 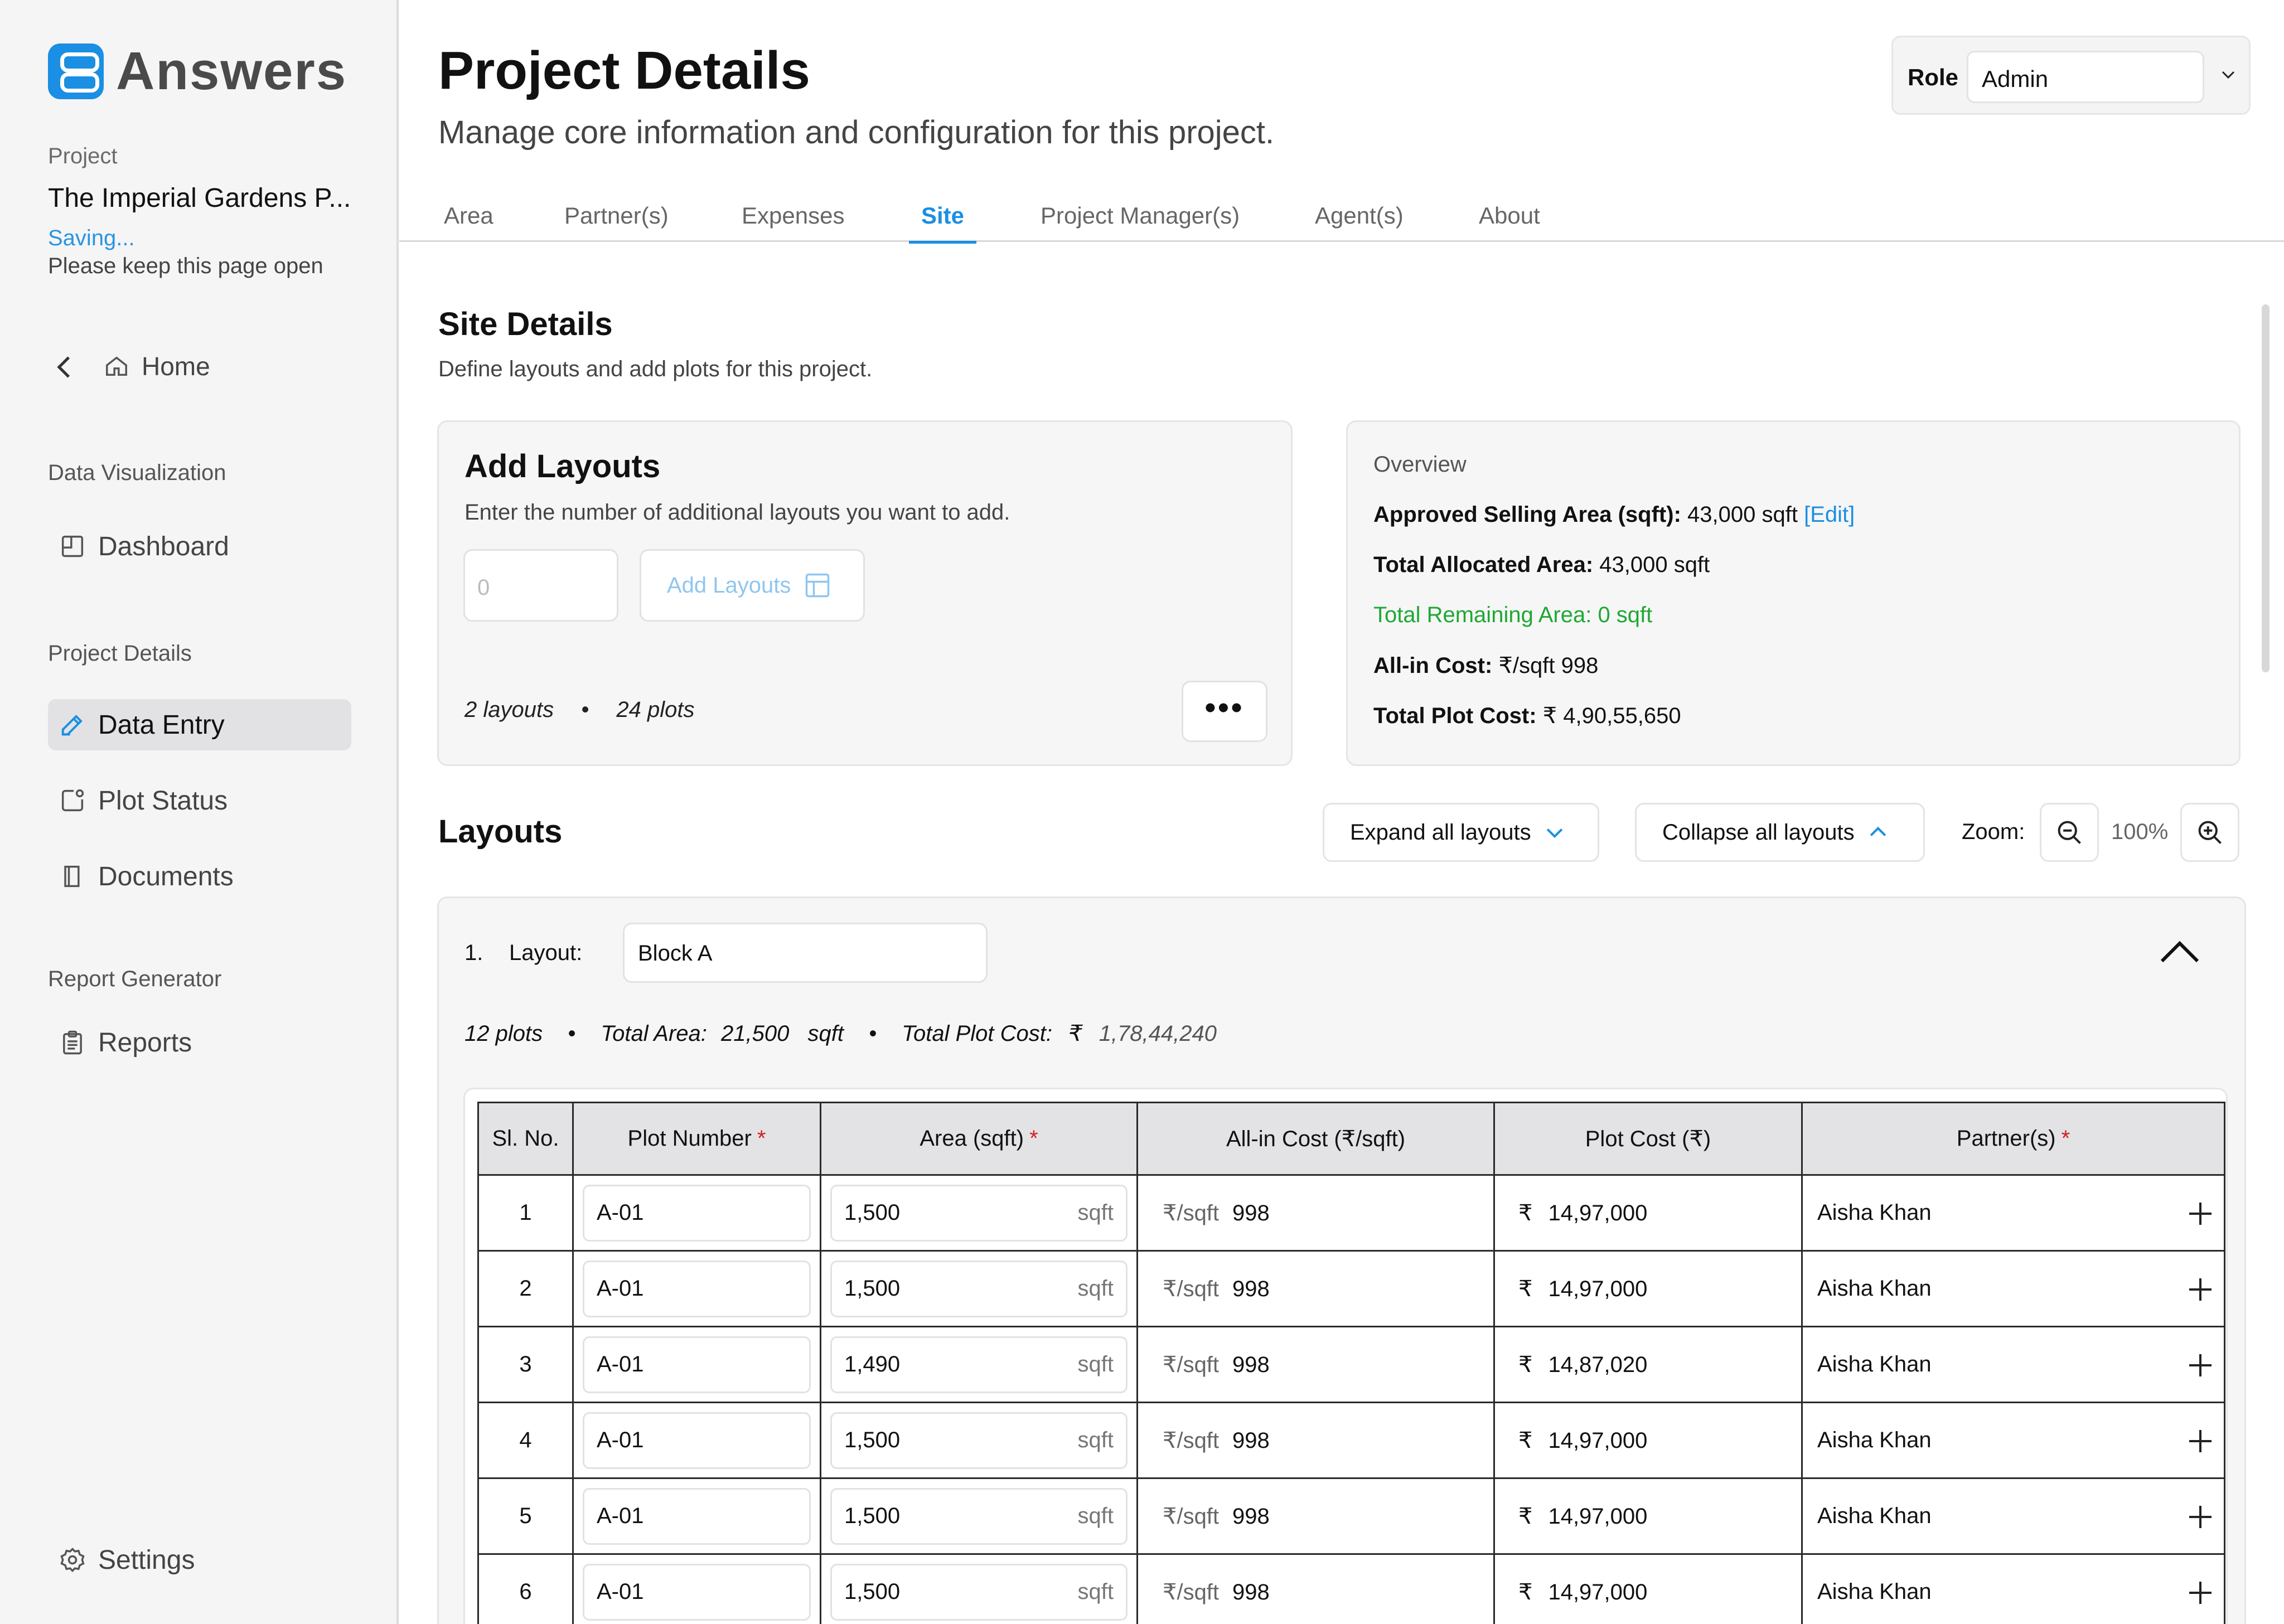 What do you see at coordinates (525, 1589) in the screenshot?
I see `sl-no-cell: 6` at bounding box center [525, 1589].